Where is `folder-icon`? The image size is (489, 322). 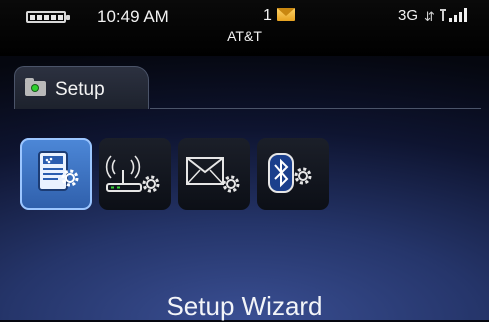 folder-icon is located at coordinates (35, 87).